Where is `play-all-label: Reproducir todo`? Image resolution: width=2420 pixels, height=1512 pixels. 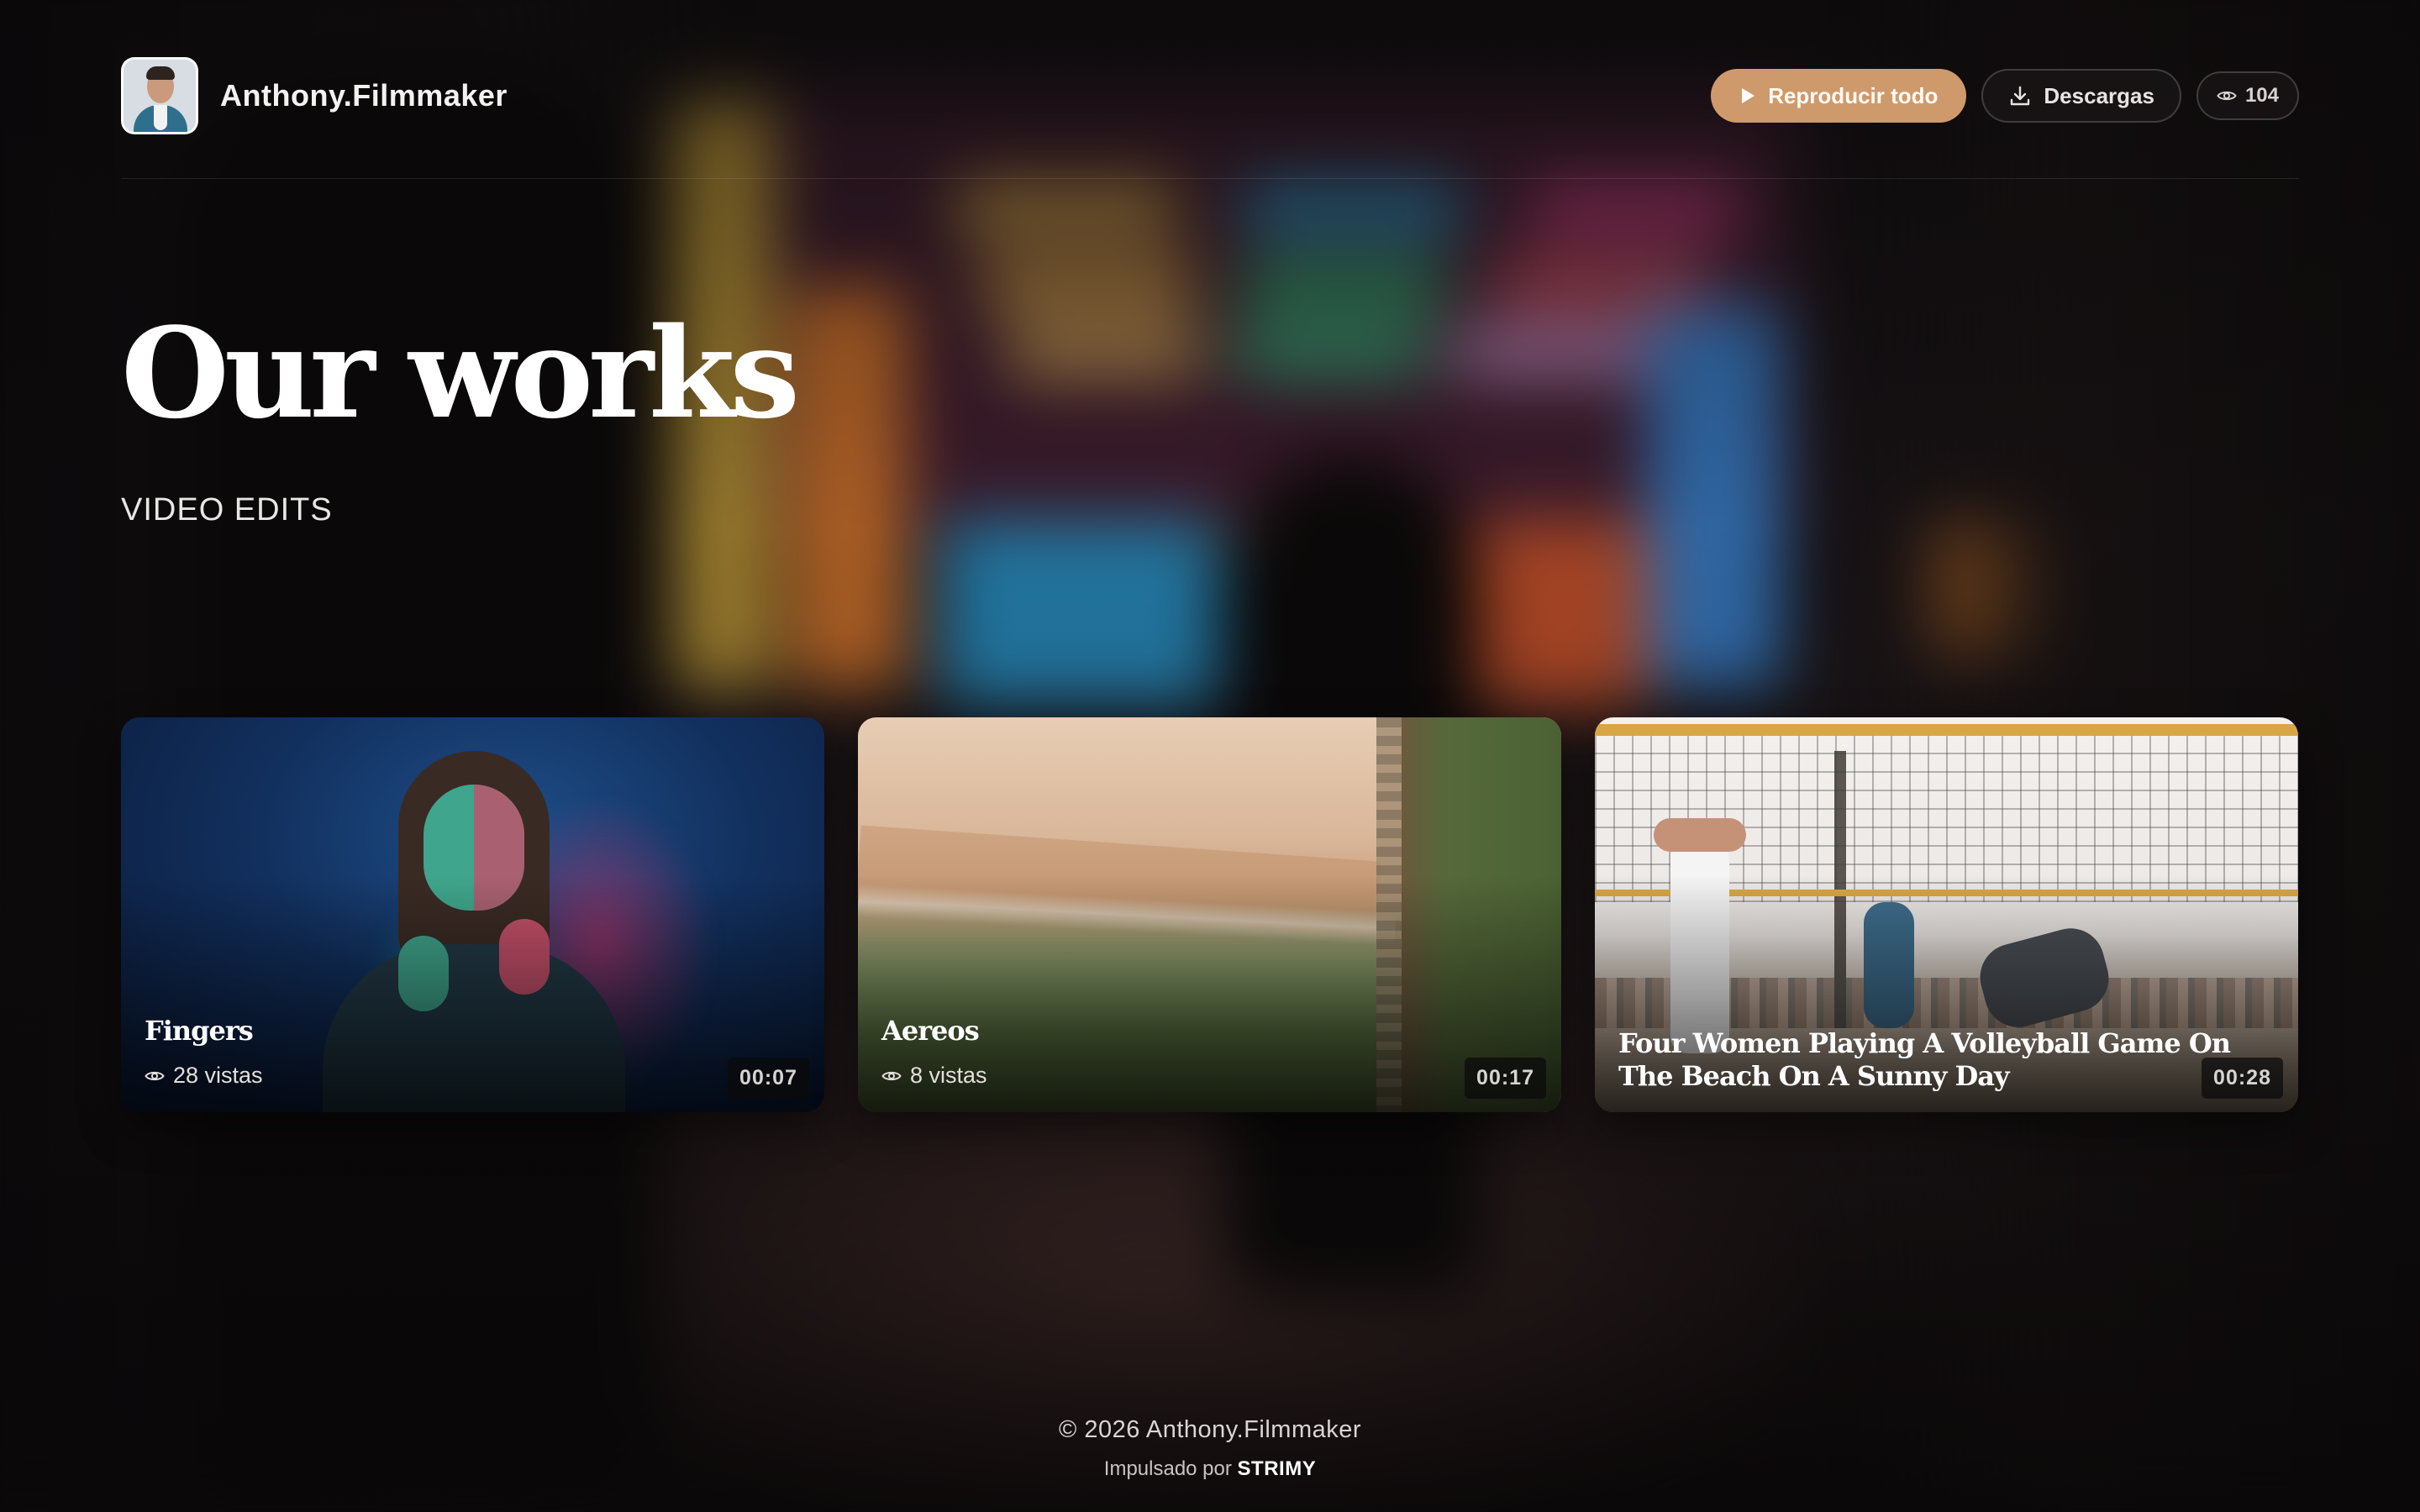
play-all-label: Reproducir todo is located at coordinates (1854, 95).